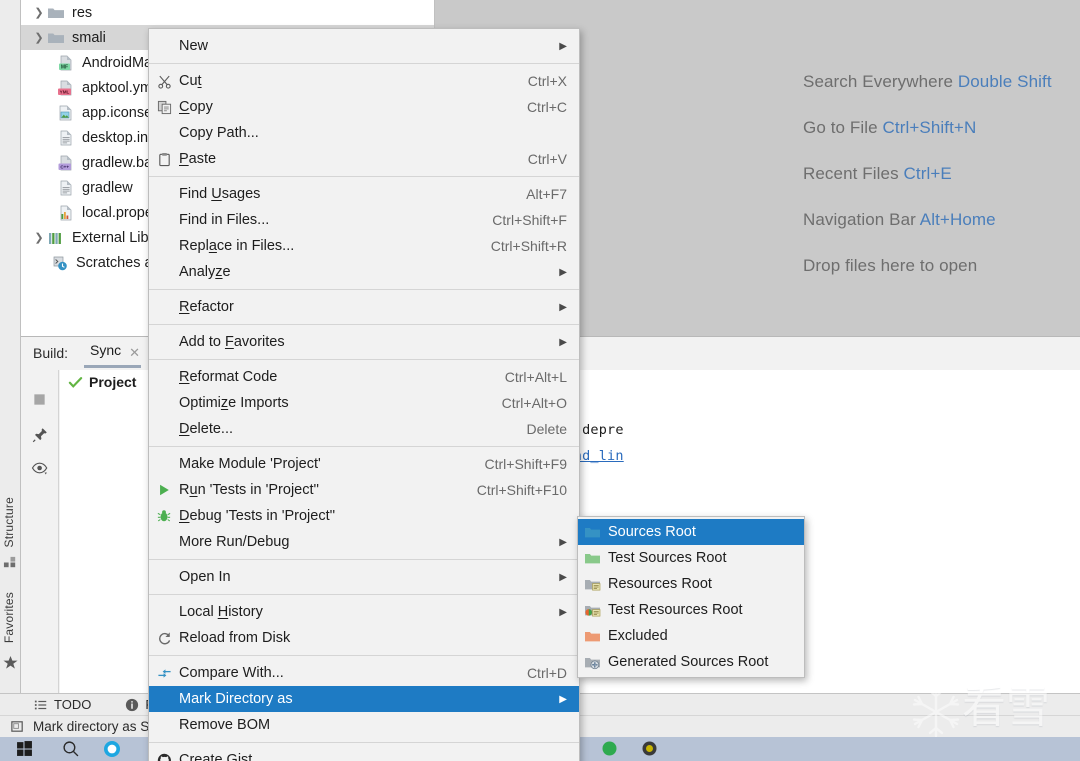 This screenshot has height=761, width=1080. What do you see at coordinates (364, 159) in the screenshot?
I see `menu-item-paste: Paste Ctrl+V` at bounding box center [364, 159].